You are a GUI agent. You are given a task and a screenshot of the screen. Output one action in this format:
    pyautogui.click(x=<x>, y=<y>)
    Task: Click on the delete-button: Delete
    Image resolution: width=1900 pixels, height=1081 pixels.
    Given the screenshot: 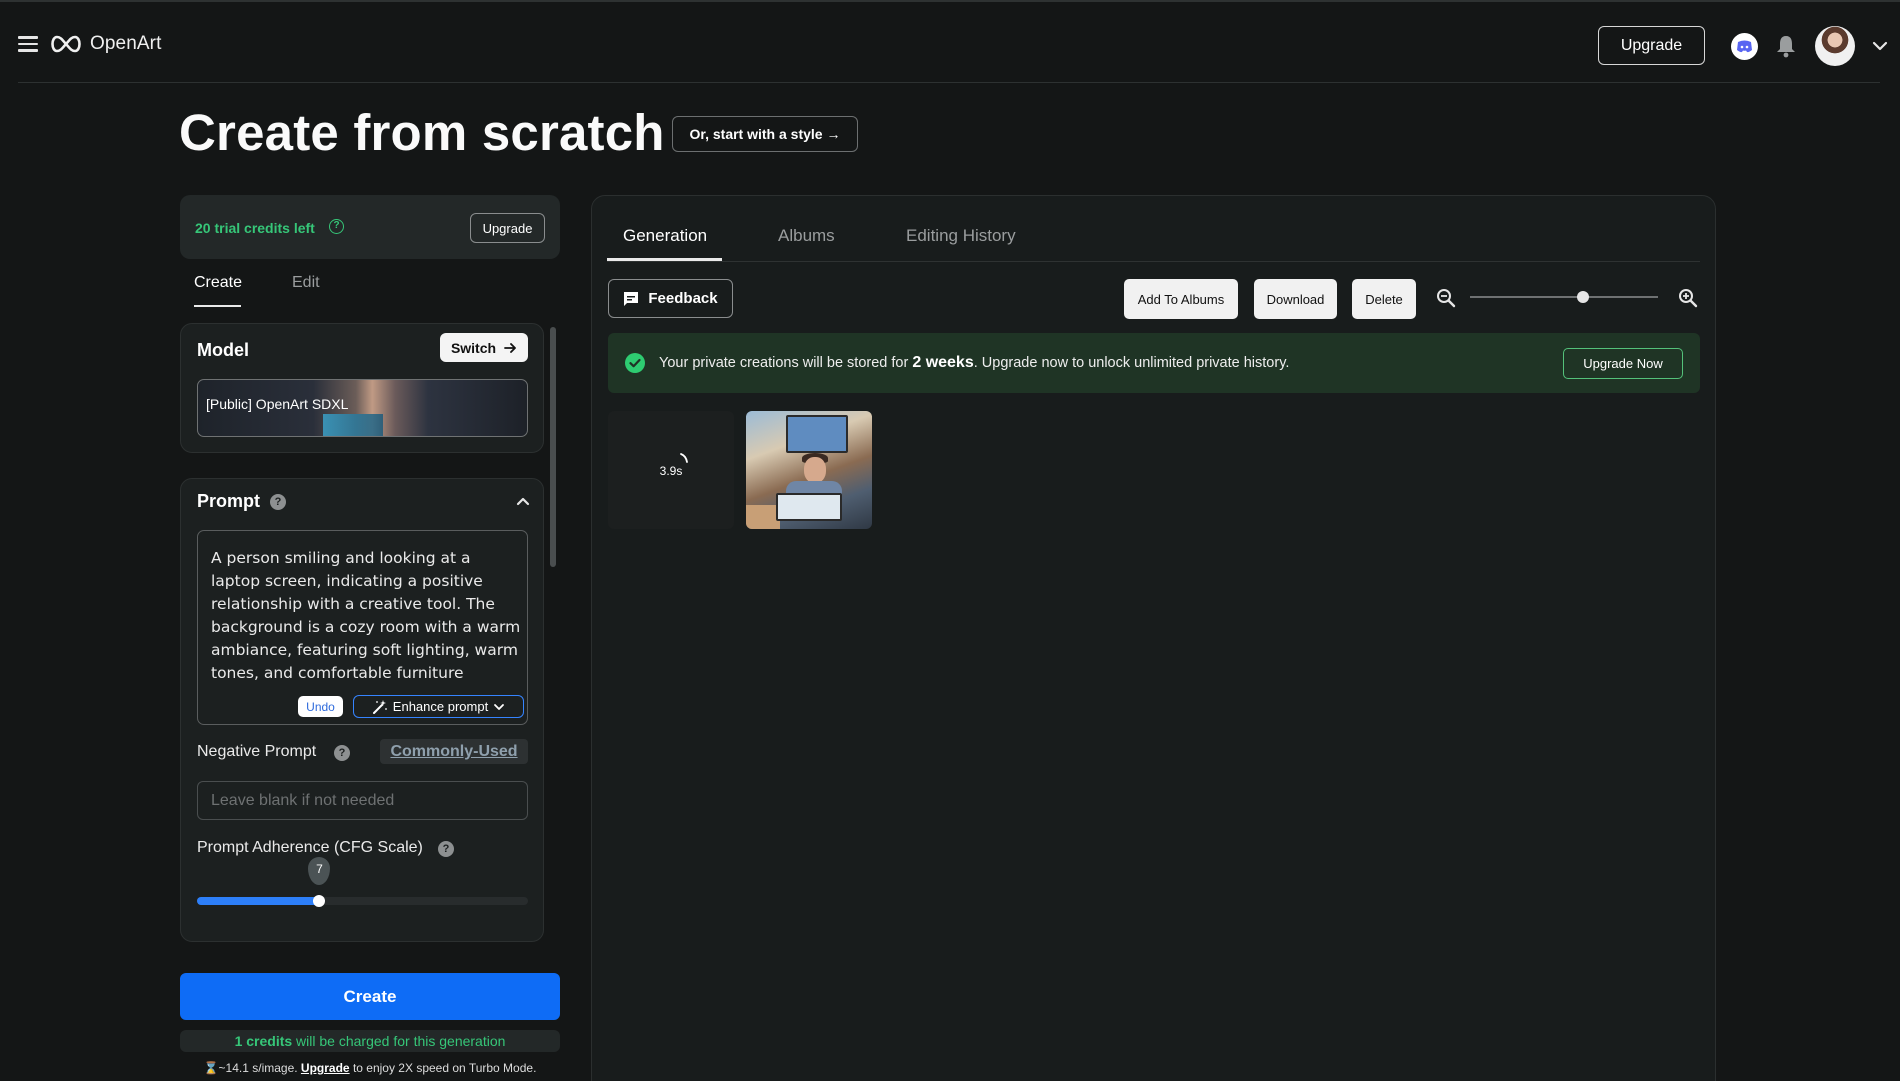 What is the action you would take?
    pyautogui.click(x=1384, y=299)
    